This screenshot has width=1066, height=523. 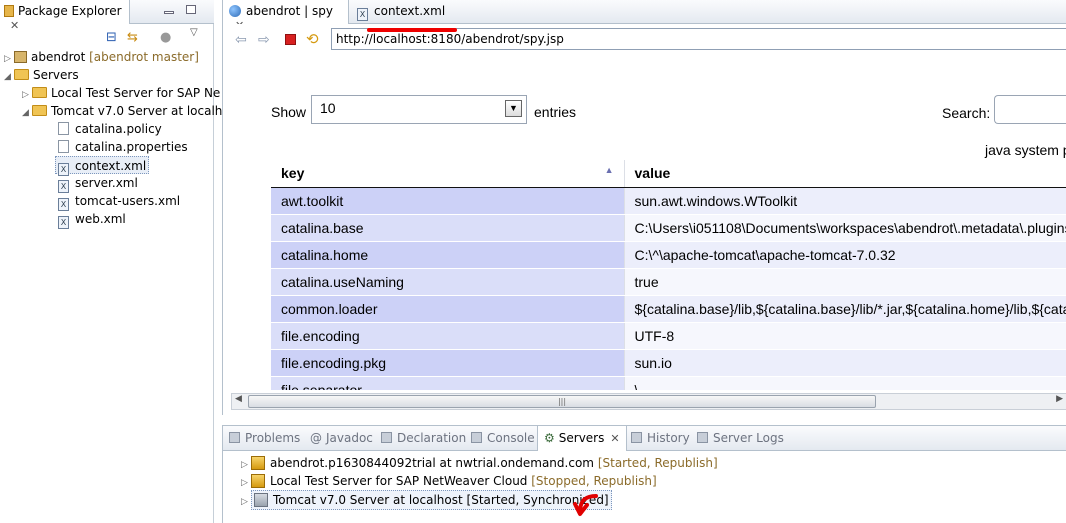 I want to click on value-cell: UTF-8, so click(x=845, y=336).